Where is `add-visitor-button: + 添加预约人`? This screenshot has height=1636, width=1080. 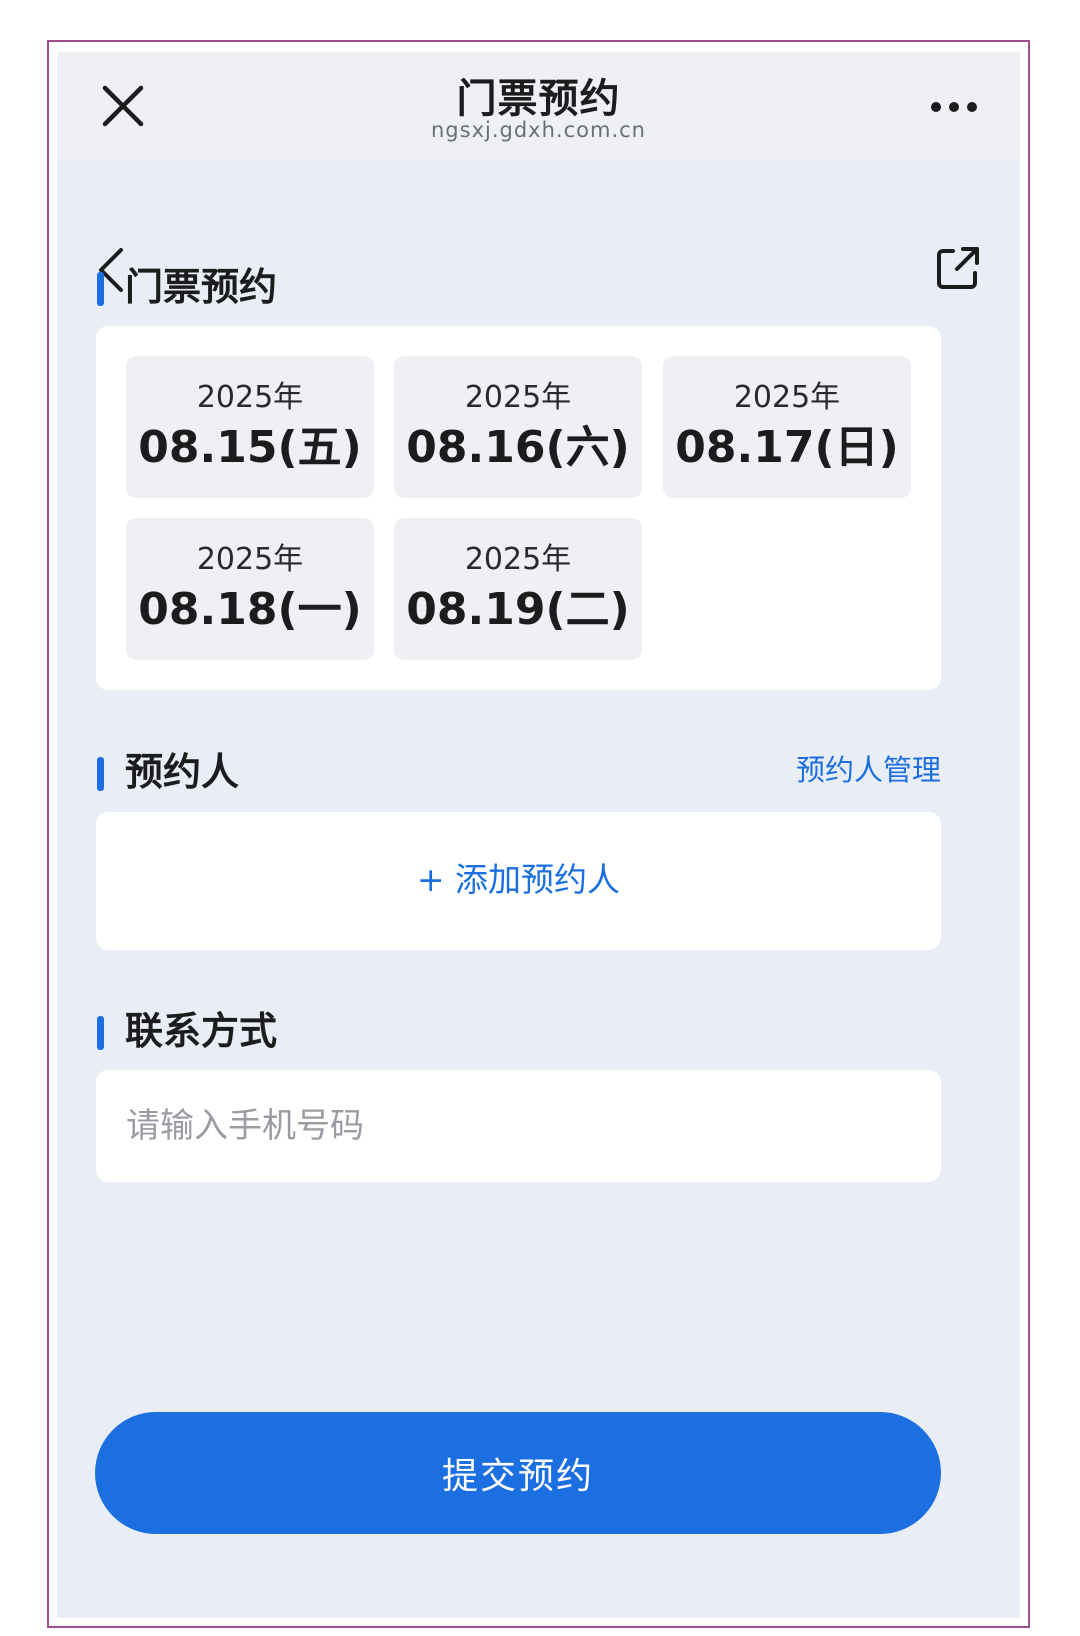
add-visitor-button: + 添加预约人 is located at coordinates (518, 881).